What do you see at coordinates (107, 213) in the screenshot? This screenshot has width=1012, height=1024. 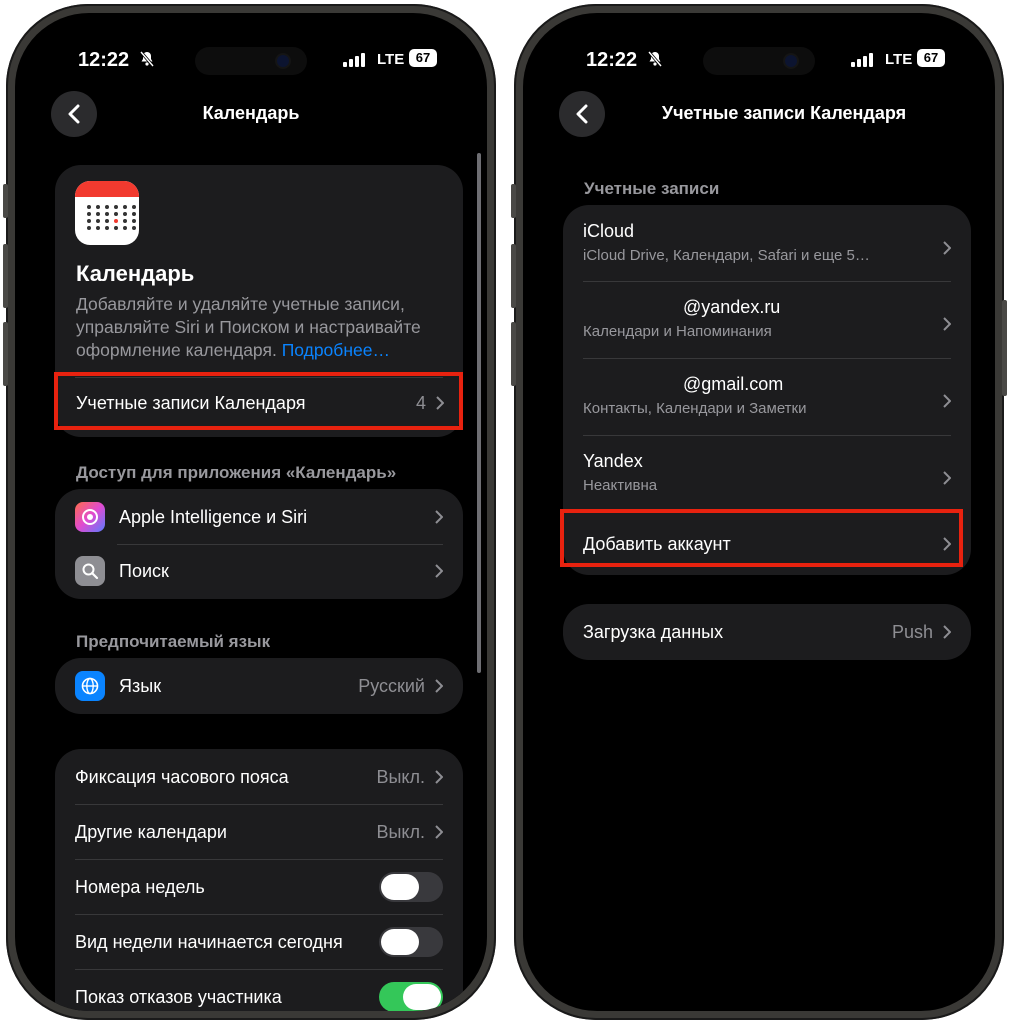 I see `calendar-app-icon` at bounding box center [107, 213].